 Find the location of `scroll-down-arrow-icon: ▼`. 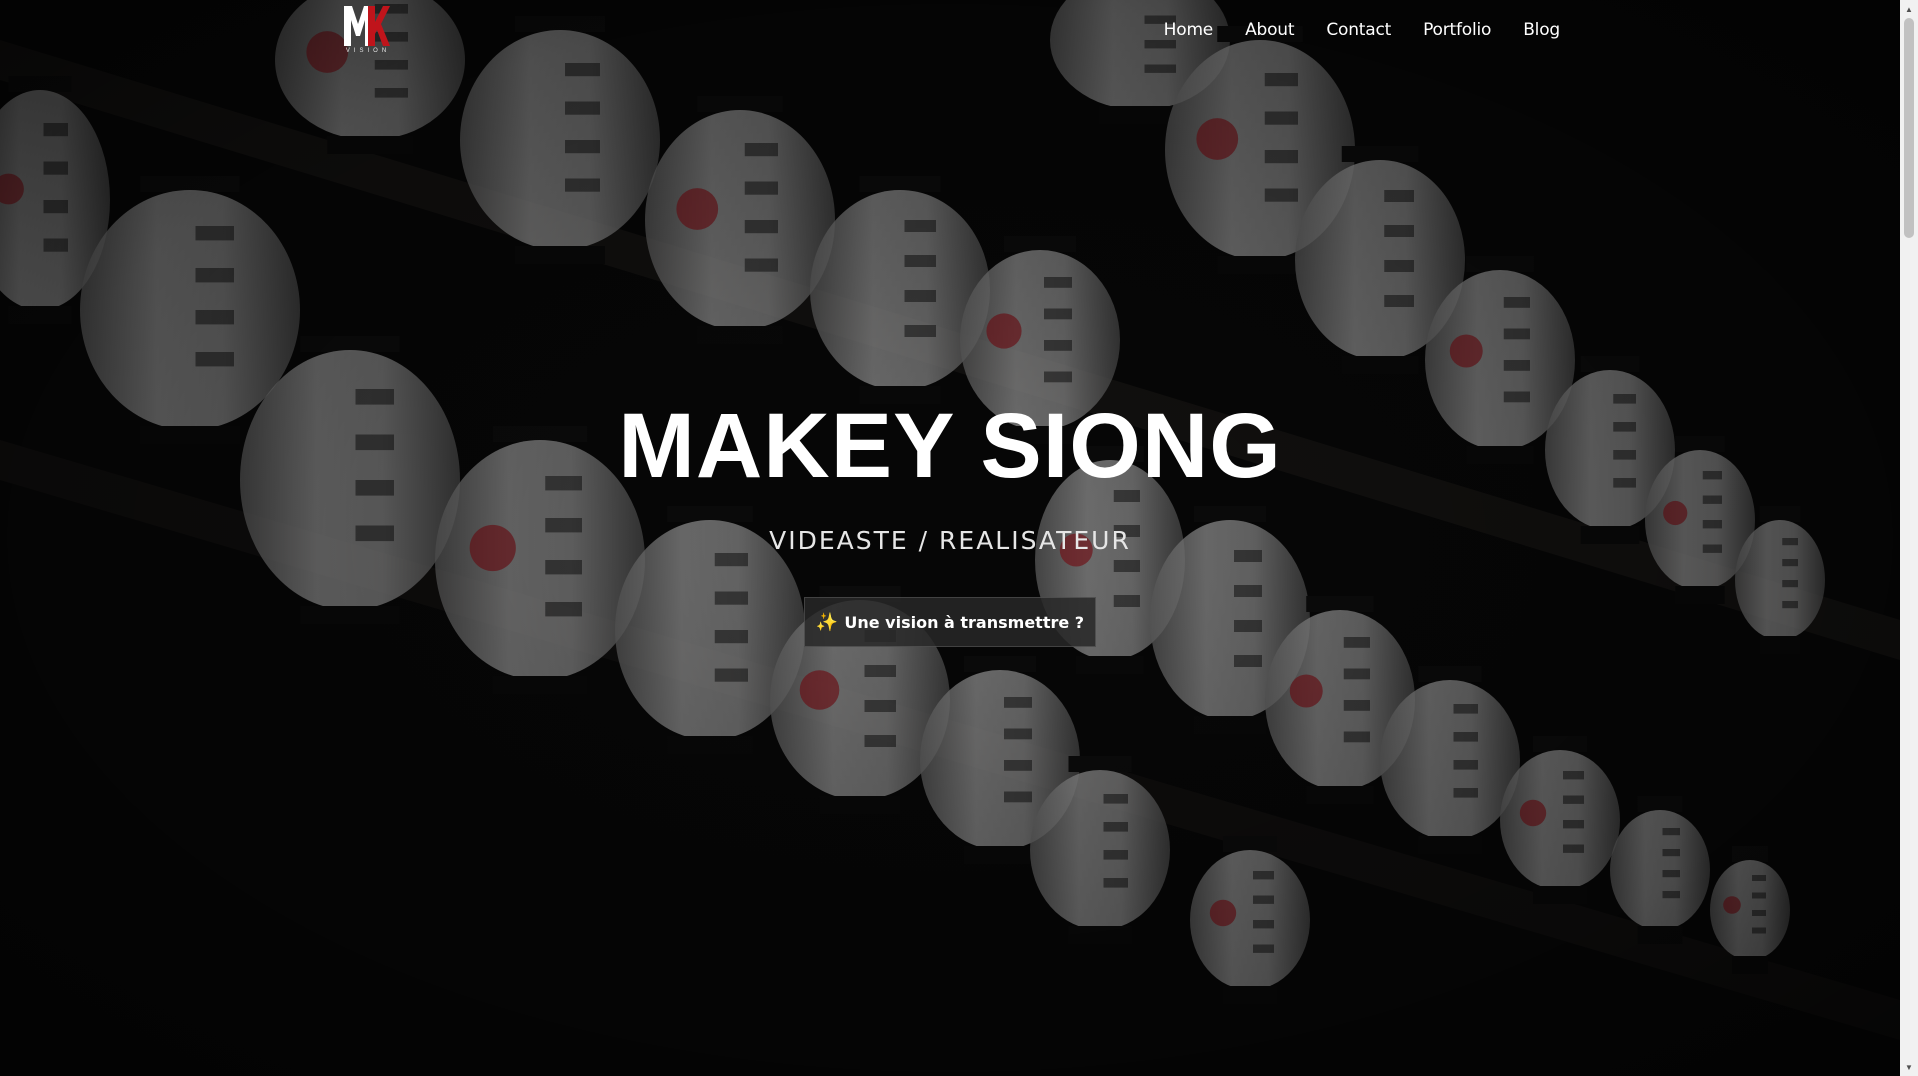

scroll-down-arrow-icon: ▼ is located at coordinates (1909, 1067).